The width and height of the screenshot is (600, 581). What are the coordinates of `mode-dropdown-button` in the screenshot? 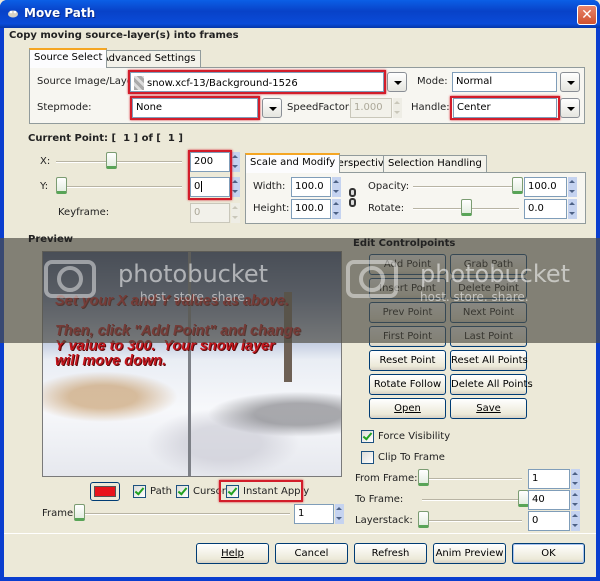 It's located at (570, 82).